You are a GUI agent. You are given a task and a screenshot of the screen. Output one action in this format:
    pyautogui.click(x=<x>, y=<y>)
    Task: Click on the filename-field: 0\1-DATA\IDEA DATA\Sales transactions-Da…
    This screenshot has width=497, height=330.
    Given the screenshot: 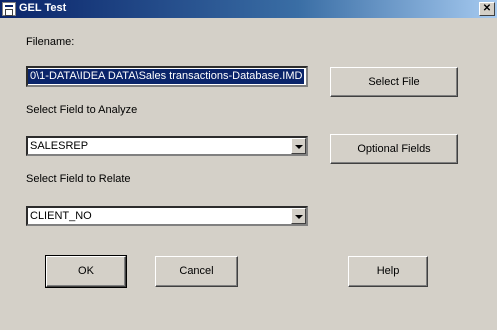 What is the action you would take?
    pyautogui.click(x=167, y=76)
    